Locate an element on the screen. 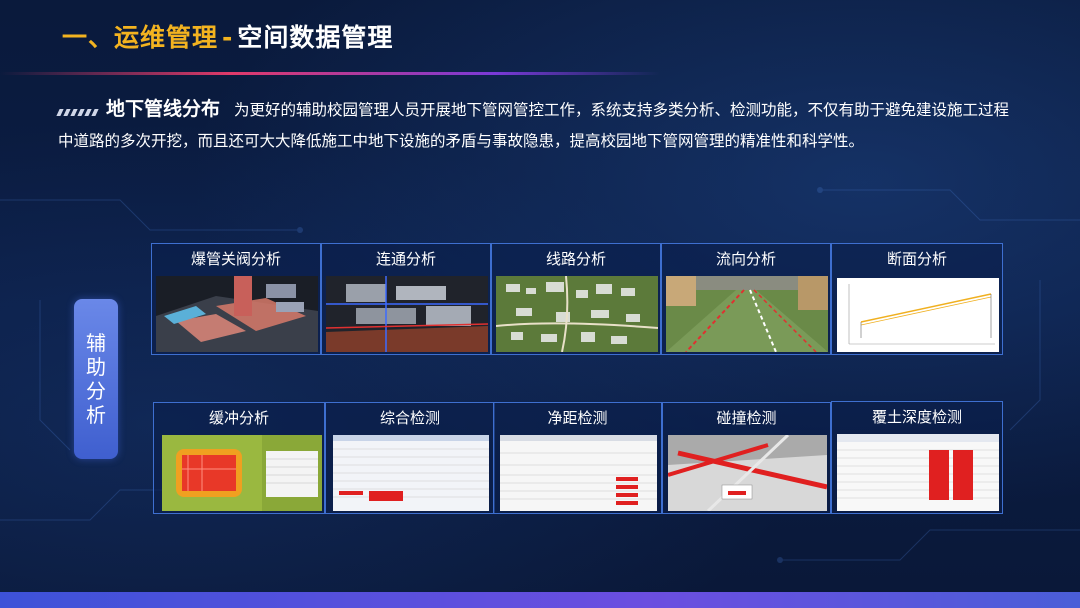 The image size is (1080, 608). card-label: 线路分析 is located at coordinates (575, 259).